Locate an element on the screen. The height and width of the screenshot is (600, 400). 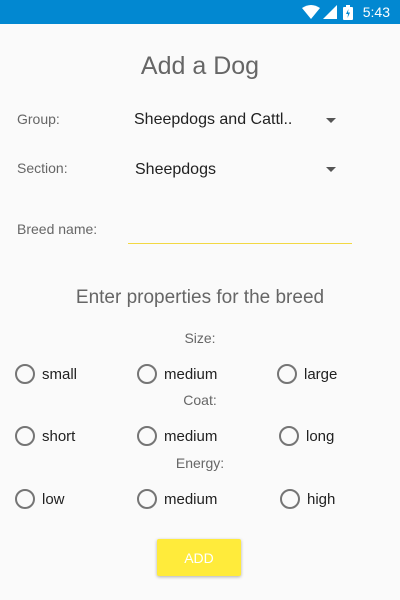
size-label: Size: is located at coordinates (200, 338).